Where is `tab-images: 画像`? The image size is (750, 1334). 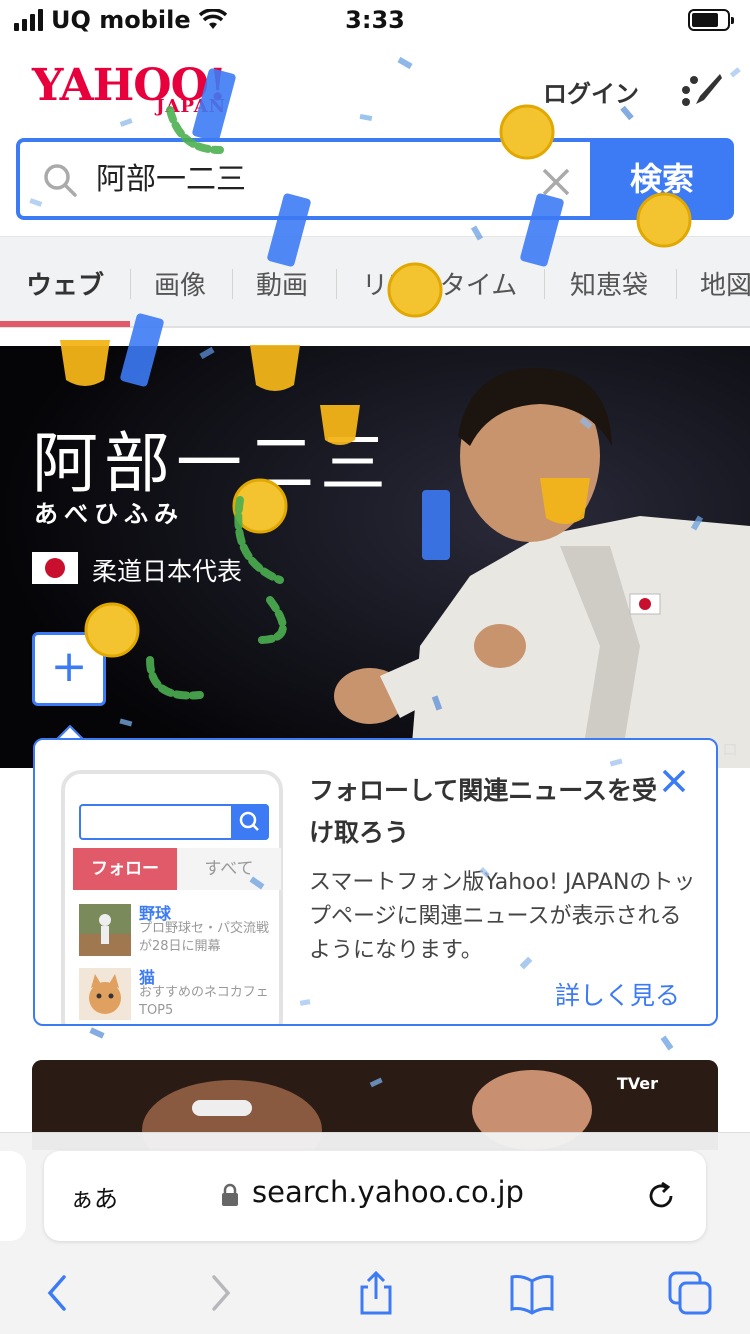 tab-images: 画像 is located at coordinates (180, 283).